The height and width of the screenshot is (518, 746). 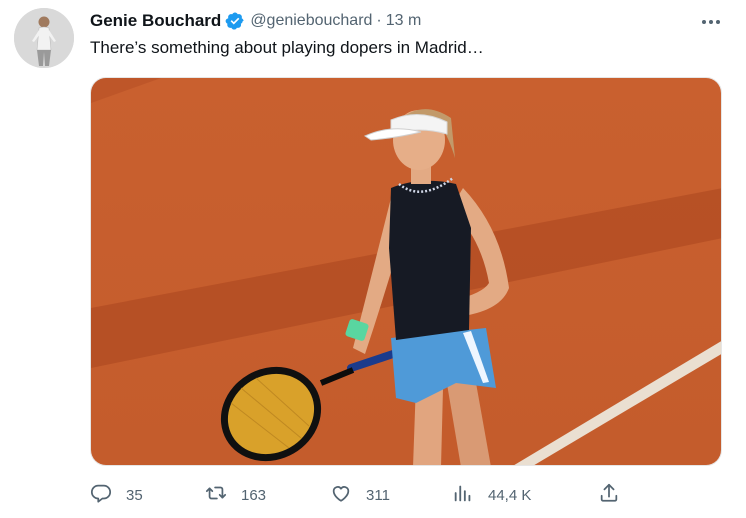 I want to click on more-horizontal-icon, so click(x=711, y=21).